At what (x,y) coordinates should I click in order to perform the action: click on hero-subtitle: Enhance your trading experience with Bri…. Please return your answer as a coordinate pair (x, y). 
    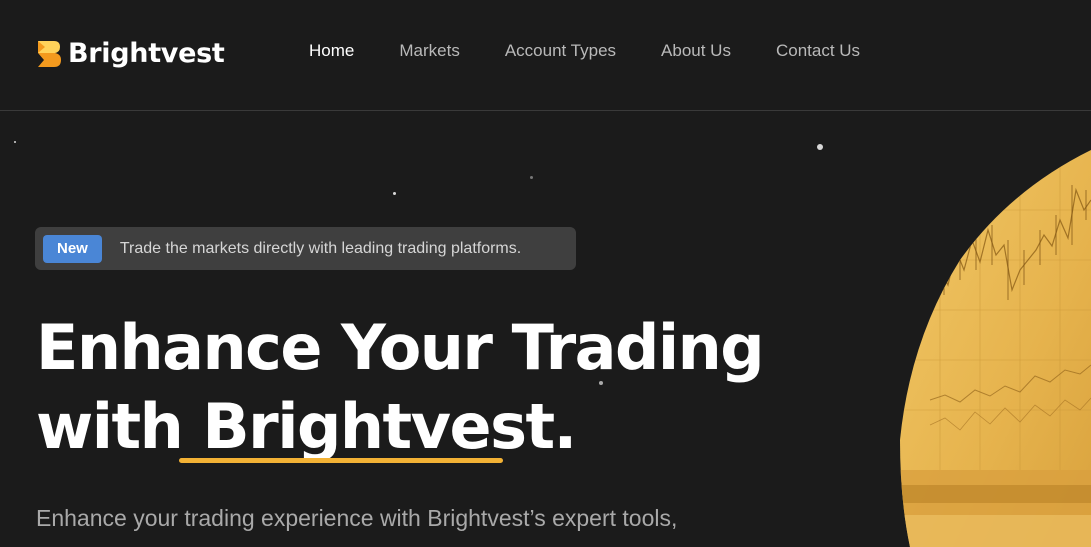
    Looking at the image, I should click on (357, 518).